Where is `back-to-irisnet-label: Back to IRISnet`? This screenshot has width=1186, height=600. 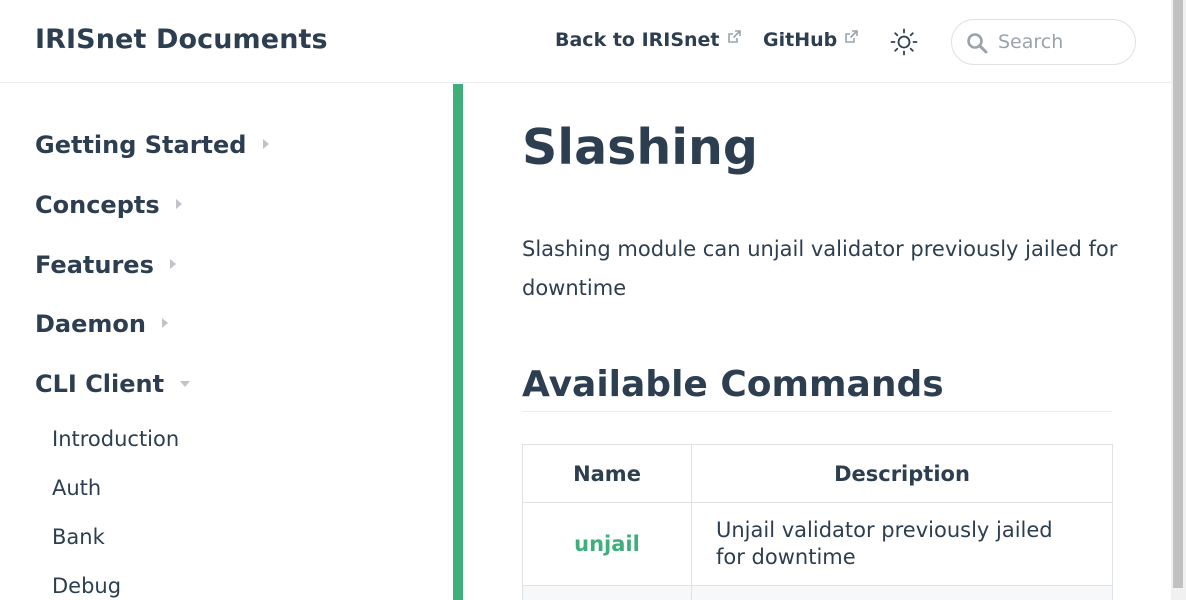 back-to-irisnet-label: Back to IRISnet is located at coordinates (637, 40).